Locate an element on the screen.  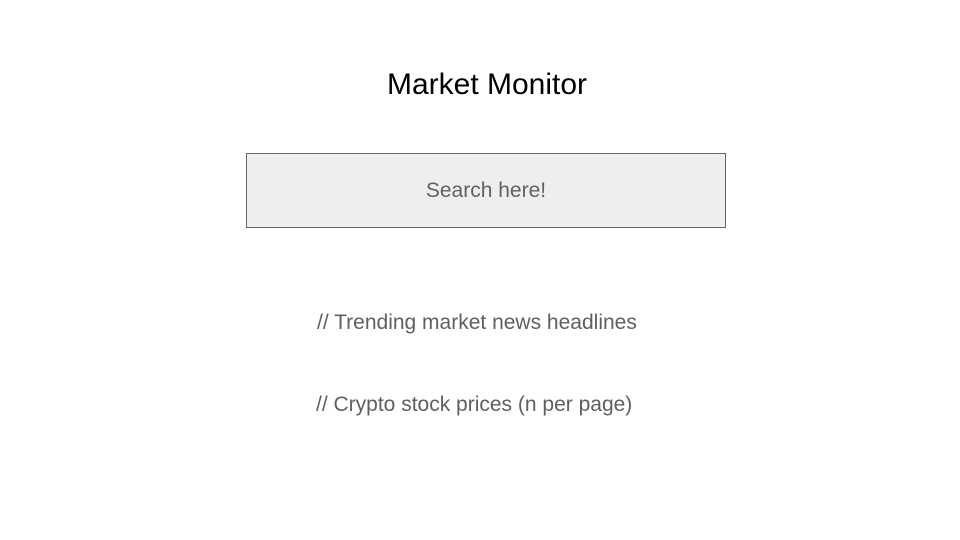
page-title: Market Monitor is located at coordinates (487, 84).